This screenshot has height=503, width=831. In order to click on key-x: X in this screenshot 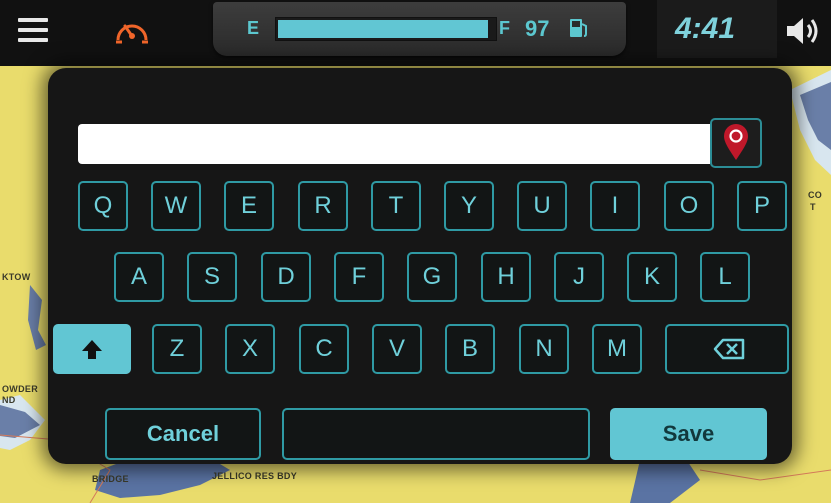, I will do `click(250, 349)`.